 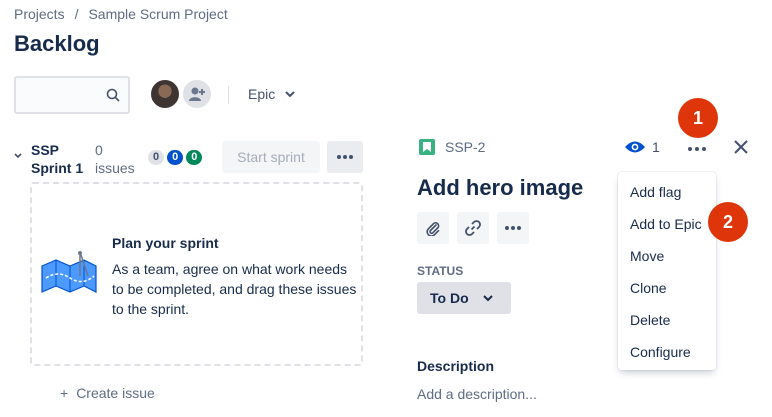 I want to click on step-marker-2: 2, so click(x=728, y=222).